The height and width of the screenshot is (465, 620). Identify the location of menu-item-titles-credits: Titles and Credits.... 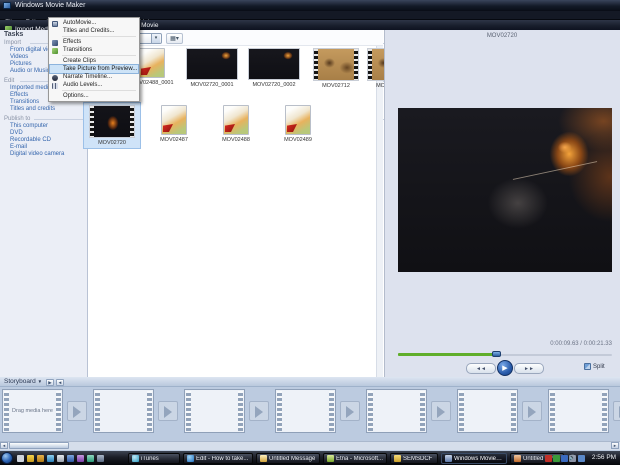
(94, 31).